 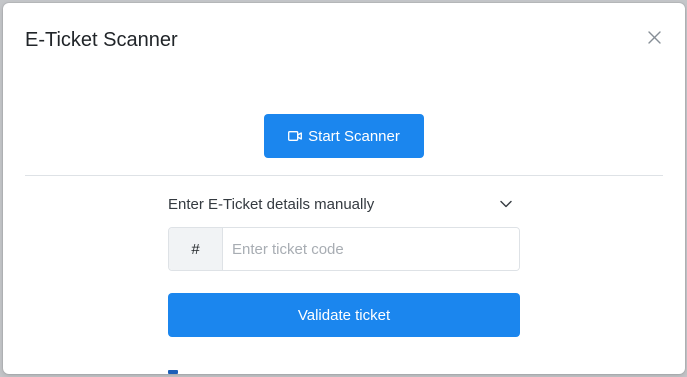 I want to click on chevron-down-icon, so click(x=506, y=204).